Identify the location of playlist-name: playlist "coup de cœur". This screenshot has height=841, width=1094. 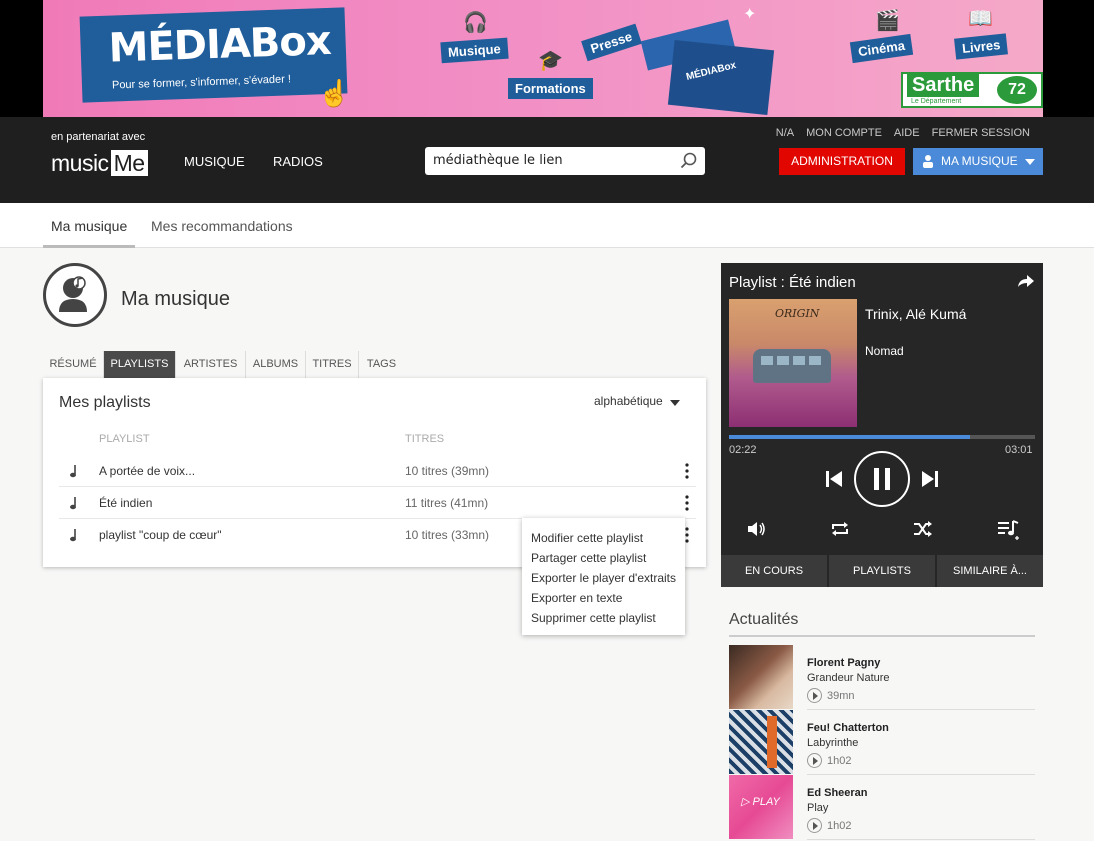
(160, 535).